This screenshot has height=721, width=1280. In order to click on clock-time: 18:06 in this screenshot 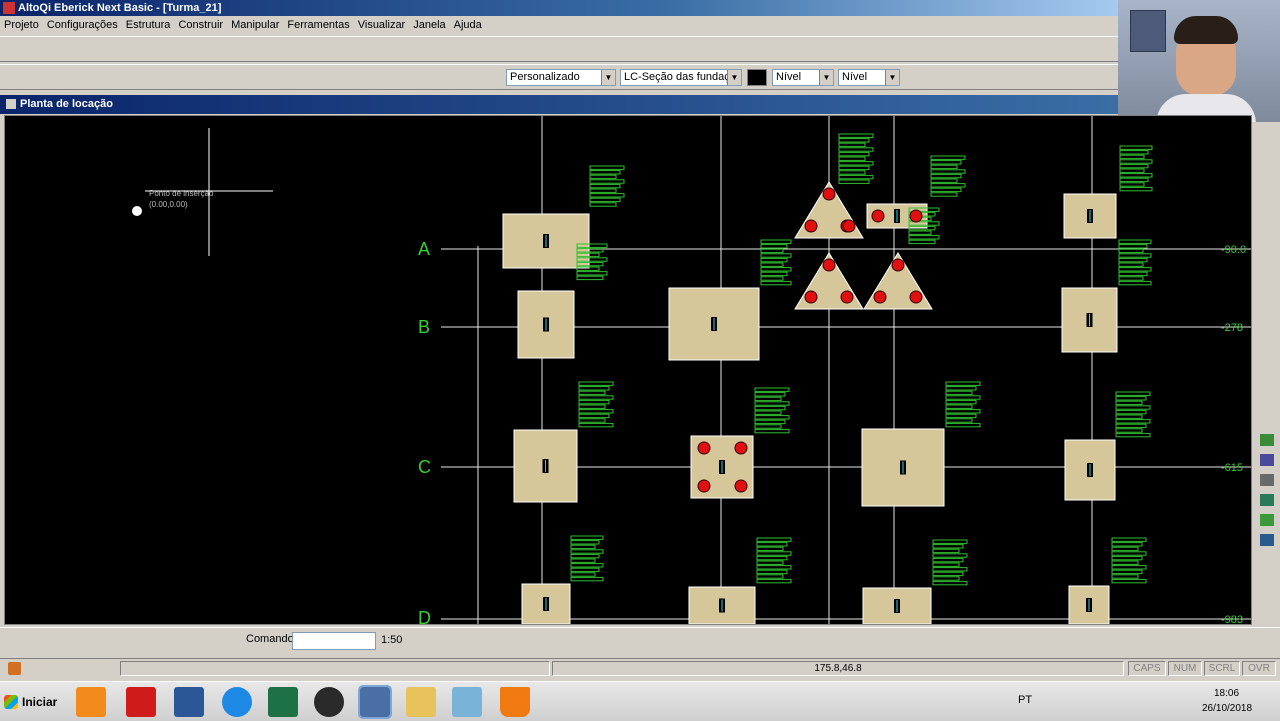, I will do `click(1226, 693)`.